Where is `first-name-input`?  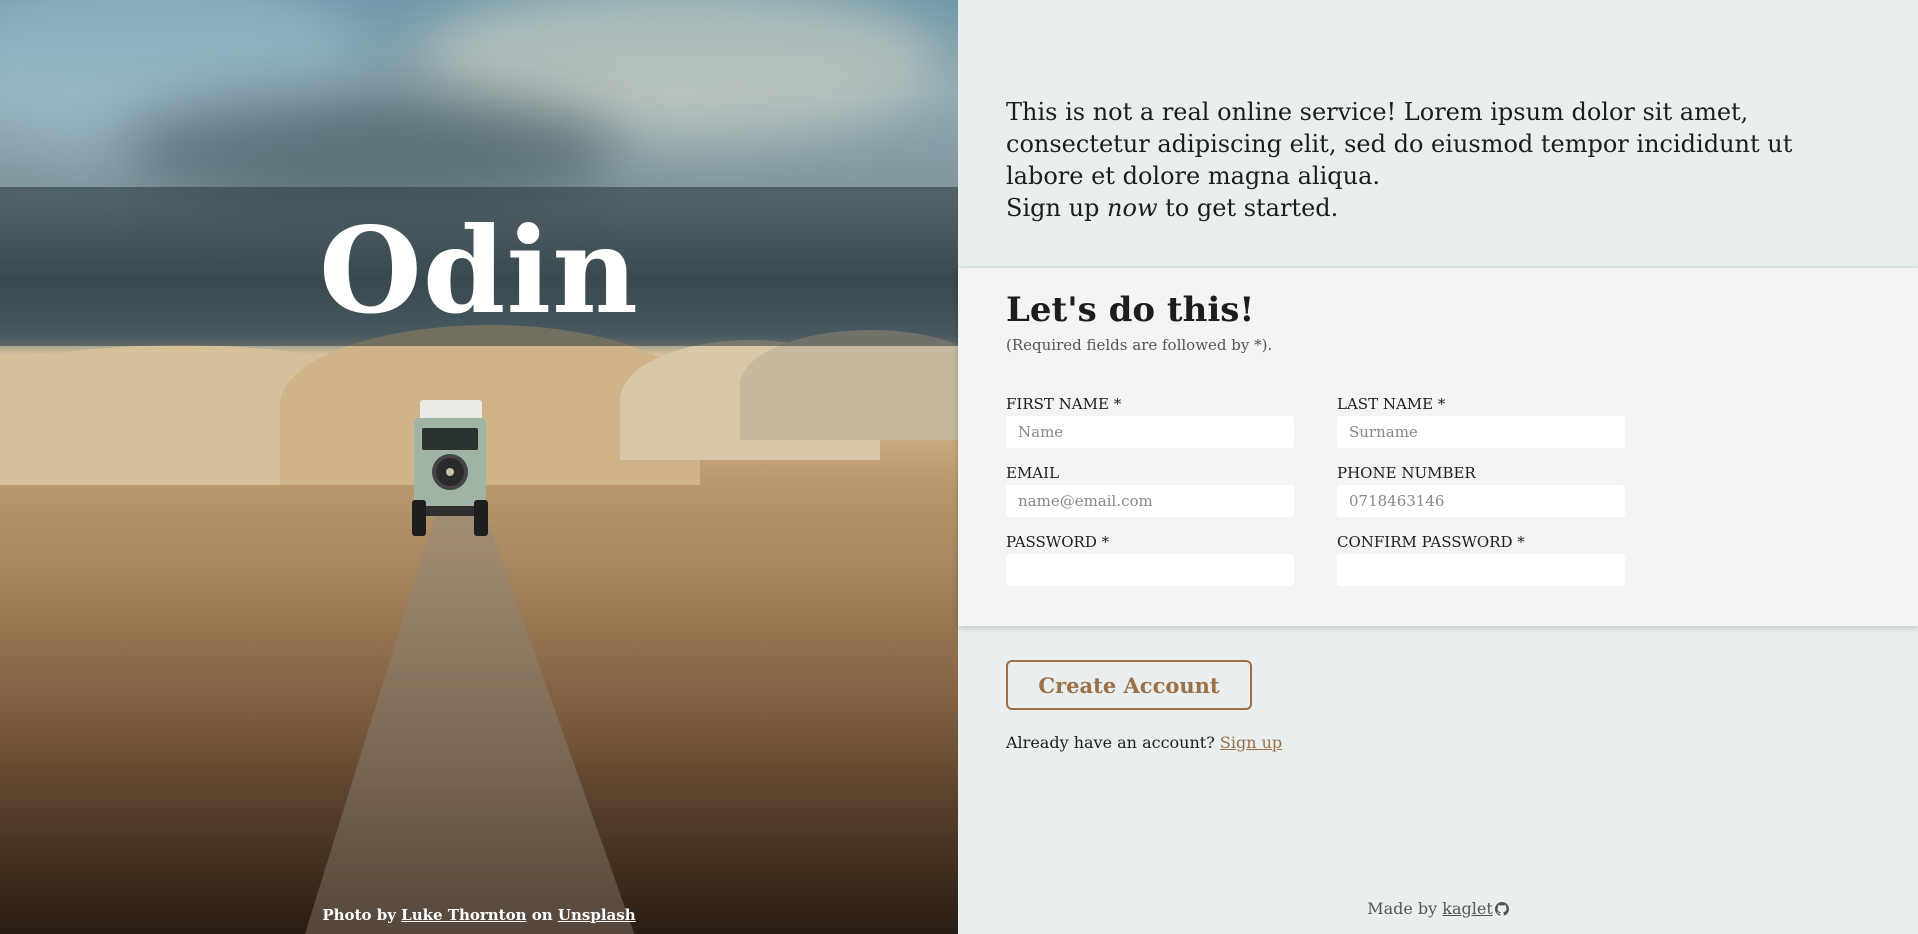 first-name-input is located at coordinates (1150, 432).